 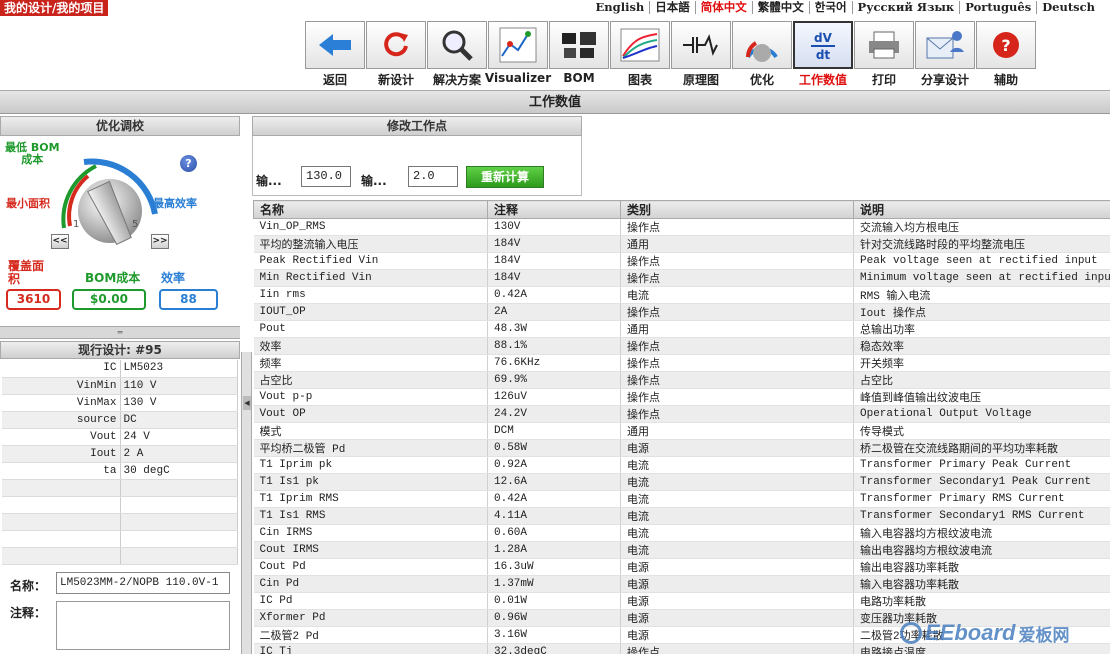 I want to click on recalculate-button: 重新计算, so click(x=505, y=177).